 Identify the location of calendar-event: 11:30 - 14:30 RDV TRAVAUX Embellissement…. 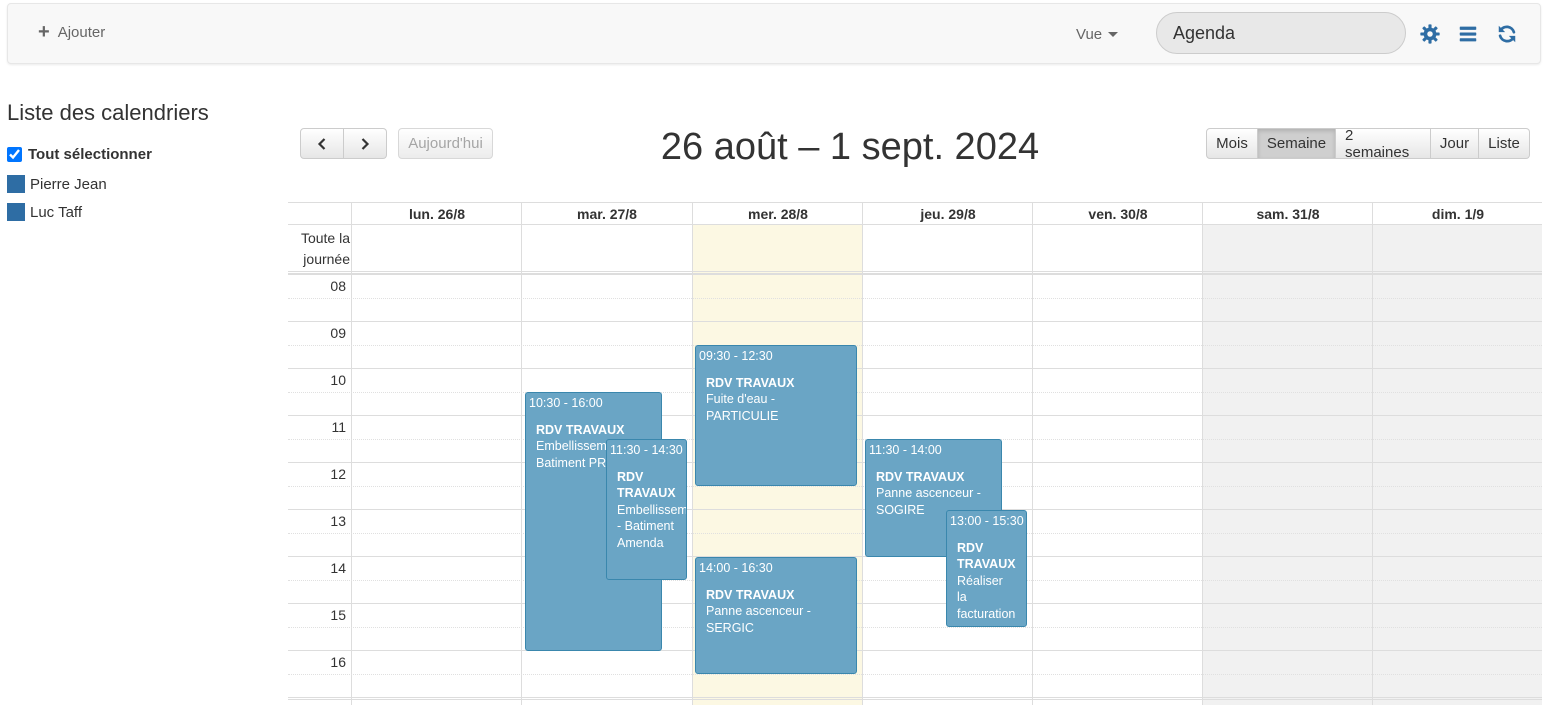
(646, 509).